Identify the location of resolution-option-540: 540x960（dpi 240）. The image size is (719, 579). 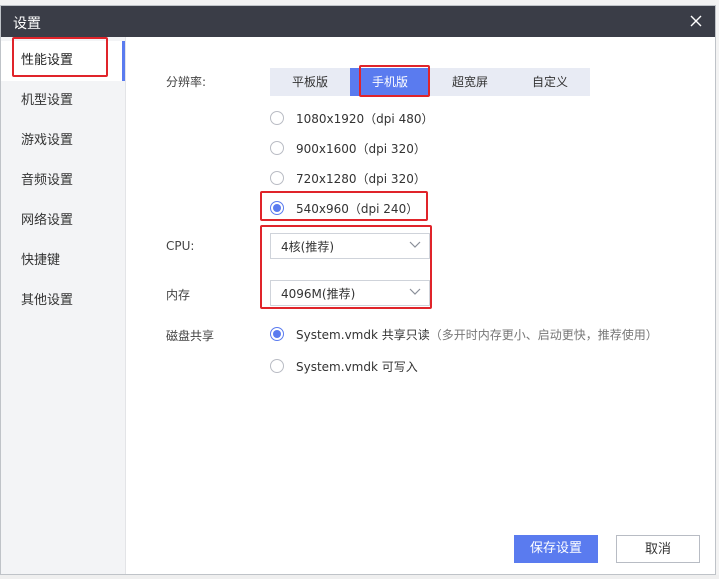
(344, 208).